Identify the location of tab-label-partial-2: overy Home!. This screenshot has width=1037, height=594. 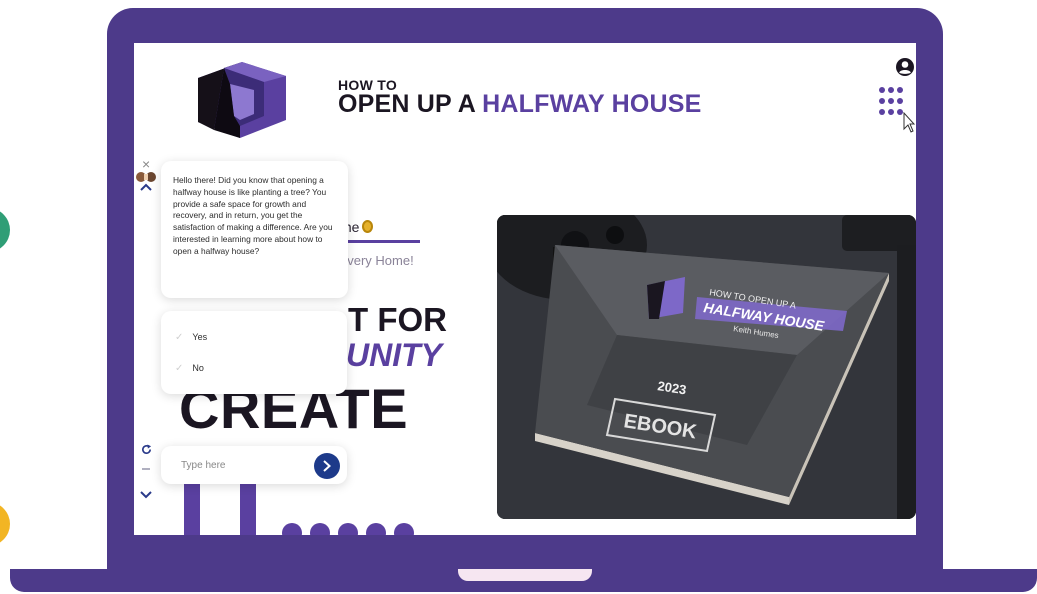
(377, 260).